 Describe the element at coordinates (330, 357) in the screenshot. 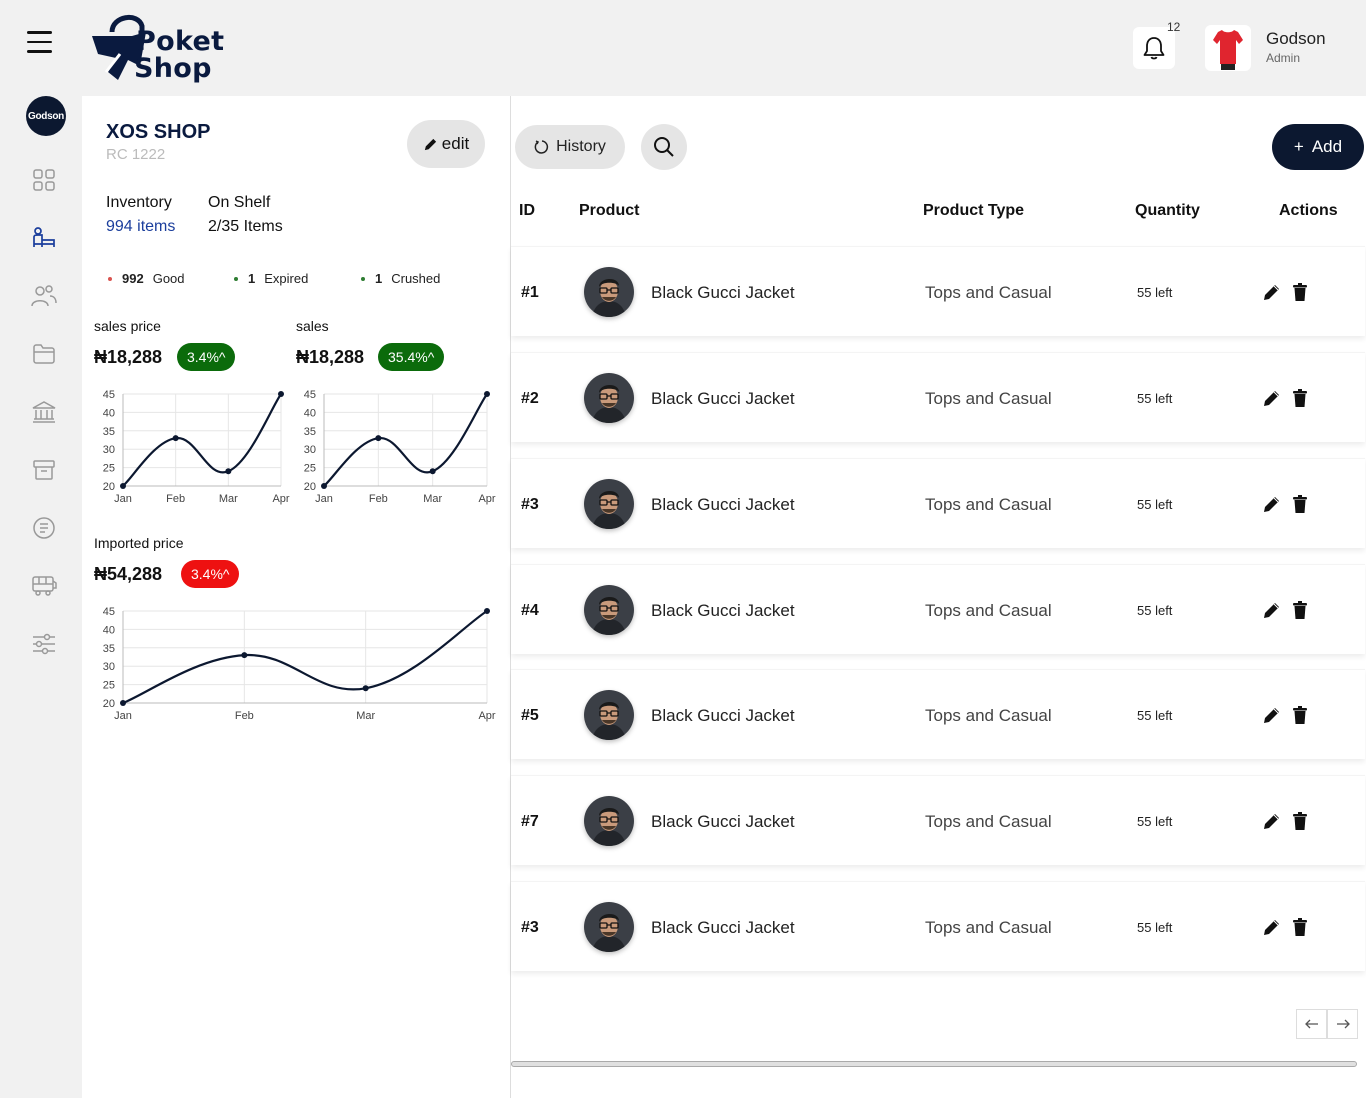

I see `sales-value: ₦18,288` at that location.